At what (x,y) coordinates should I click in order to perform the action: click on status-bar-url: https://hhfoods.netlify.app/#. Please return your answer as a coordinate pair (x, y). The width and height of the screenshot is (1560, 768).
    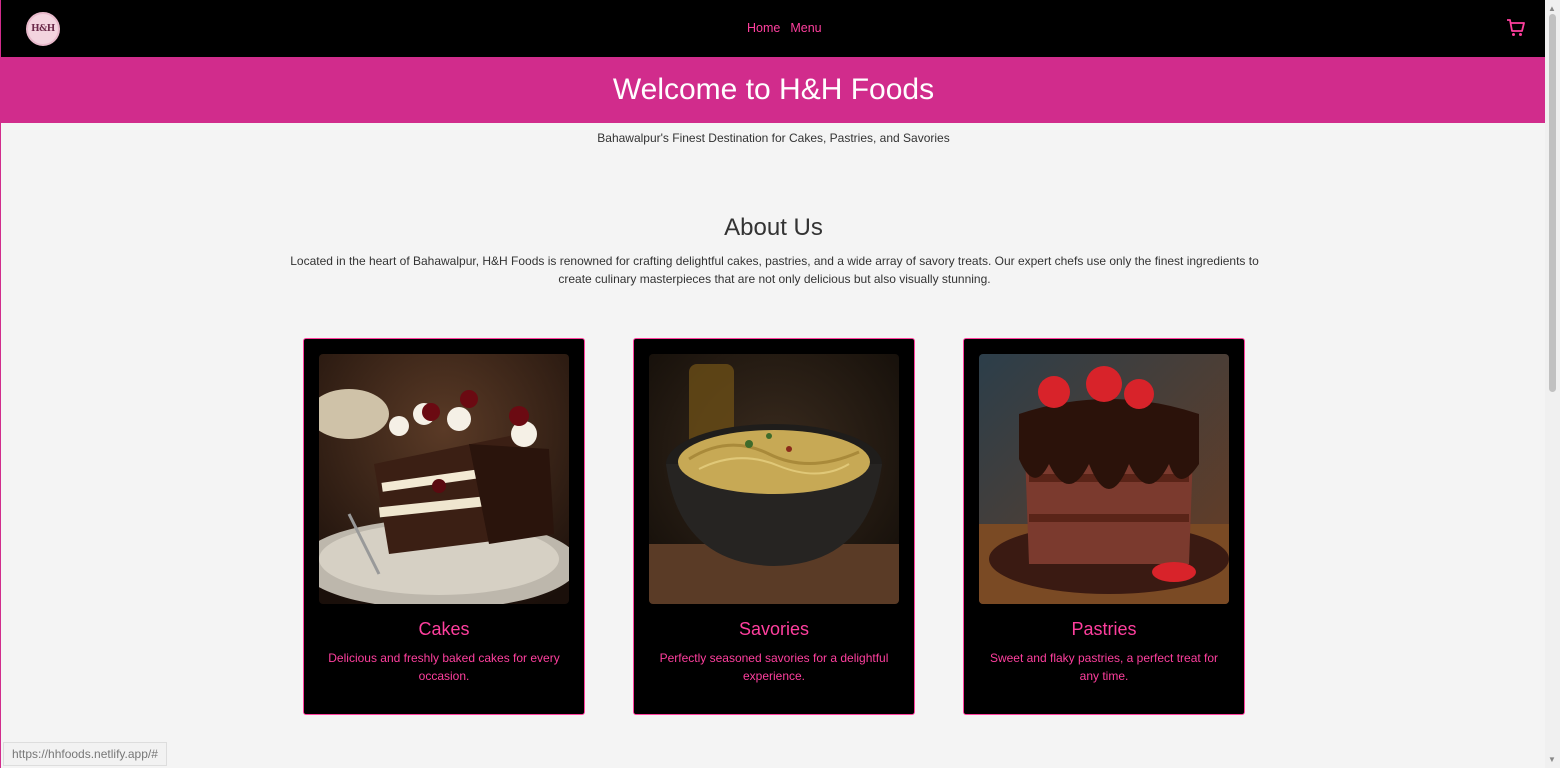
    Looking at the image, I should click on (85, 754).